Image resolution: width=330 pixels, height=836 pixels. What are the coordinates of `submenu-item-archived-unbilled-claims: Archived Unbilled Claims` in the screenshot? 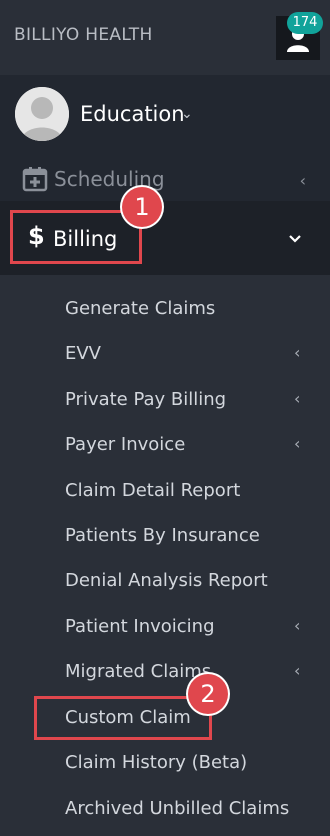 It's located at (165, 808).